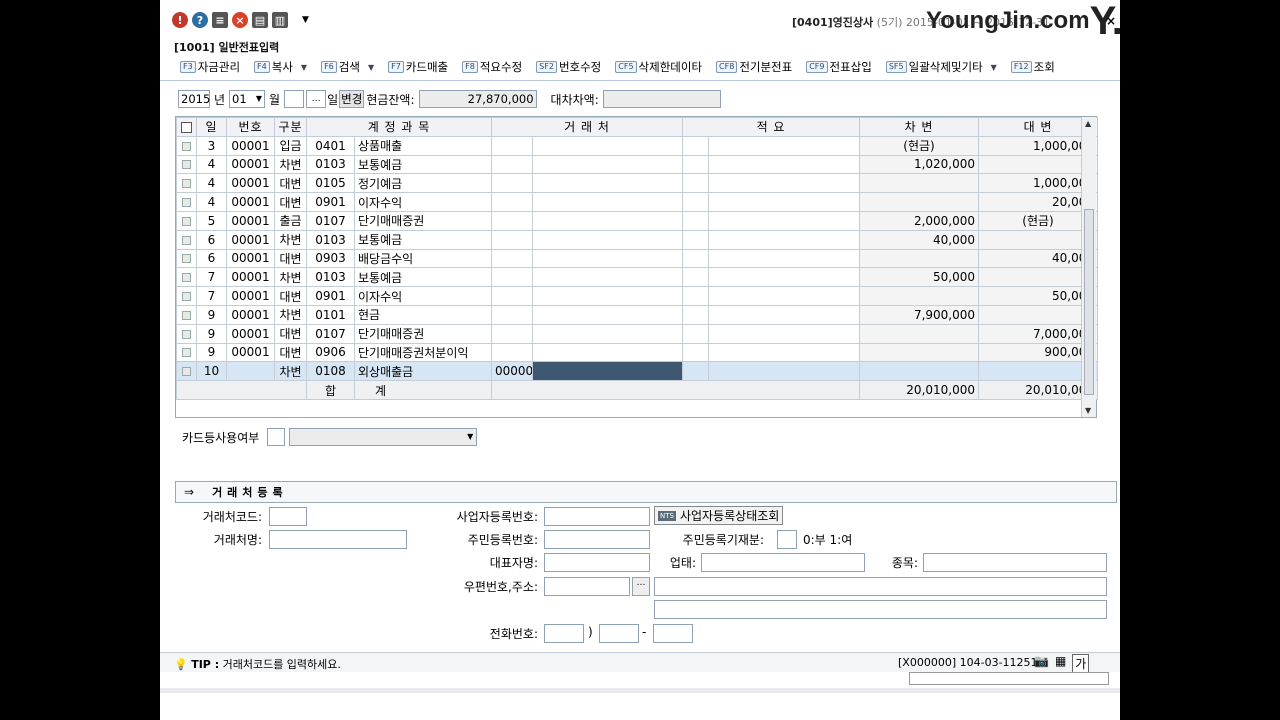  I want to click on toolbar-button-8: CF9 전표삽입, so click(839, 67).